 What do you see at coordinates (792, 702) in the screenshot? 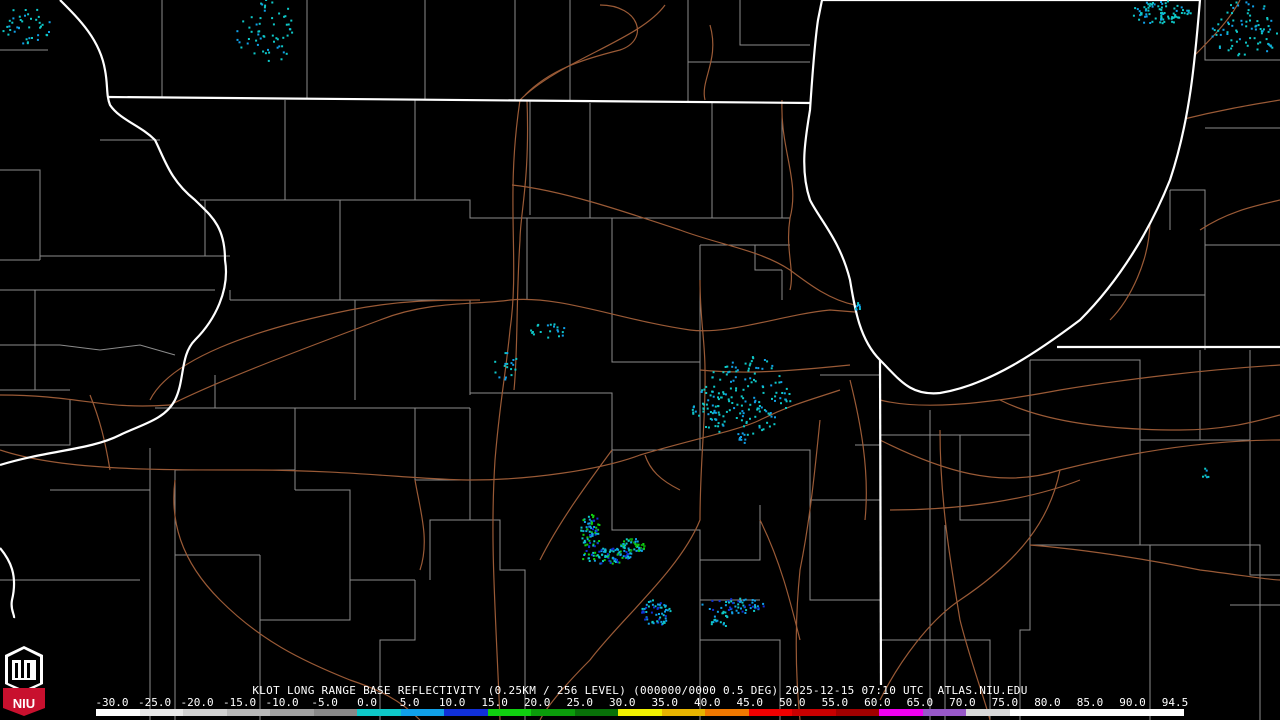
I see `colorbar-tick-label: 50.0` at bounding box center [792, 702].